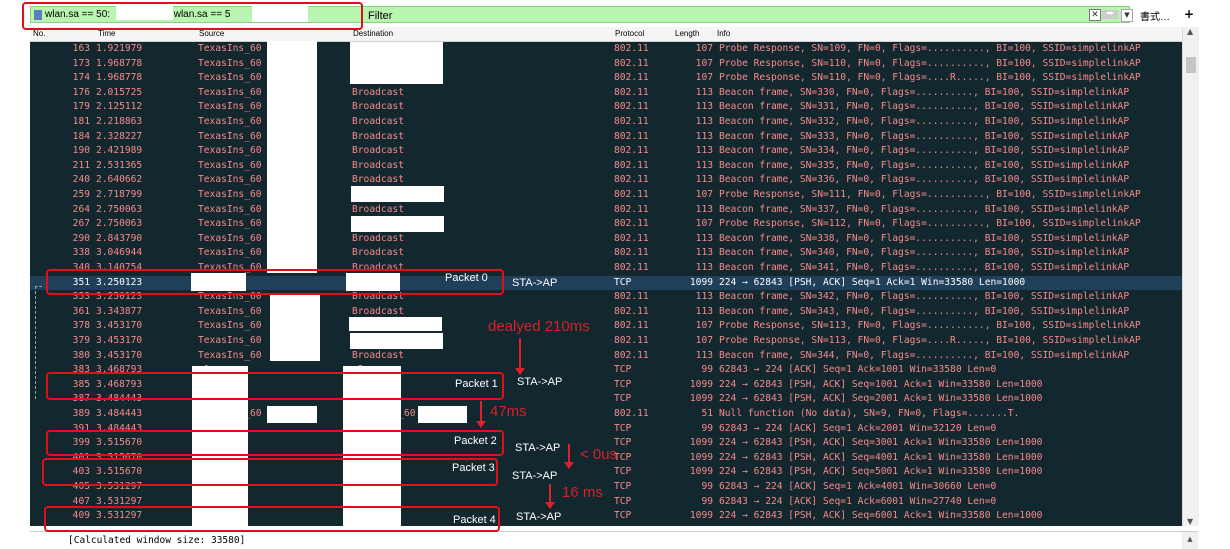 The width and height of the screenshot is (1230, 549). I want to click on packet-time-cell: 2.843790, so click(119, 238).